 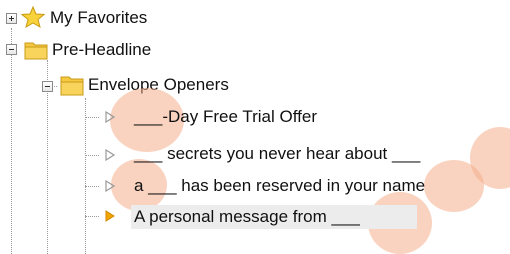 What do you see at coordinates (277, 154) in the screenshot?
I see `tree-node-label: ___ secrets you never hear about ___` at bounding box center [277, 154].